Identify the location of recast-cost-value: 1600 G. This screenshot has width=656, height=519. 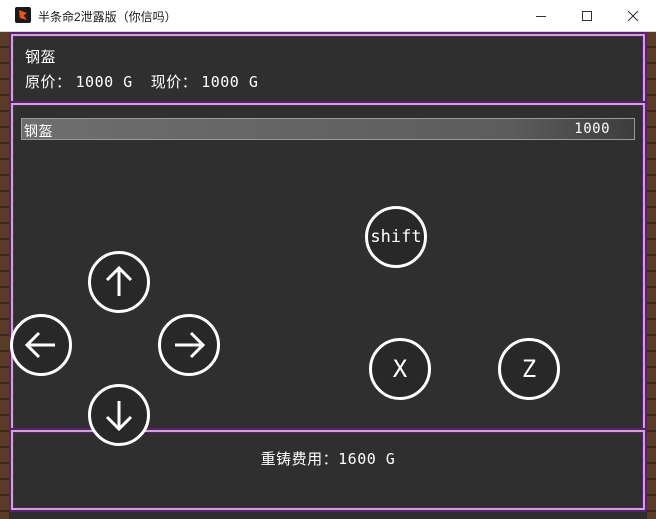
(367, 459).